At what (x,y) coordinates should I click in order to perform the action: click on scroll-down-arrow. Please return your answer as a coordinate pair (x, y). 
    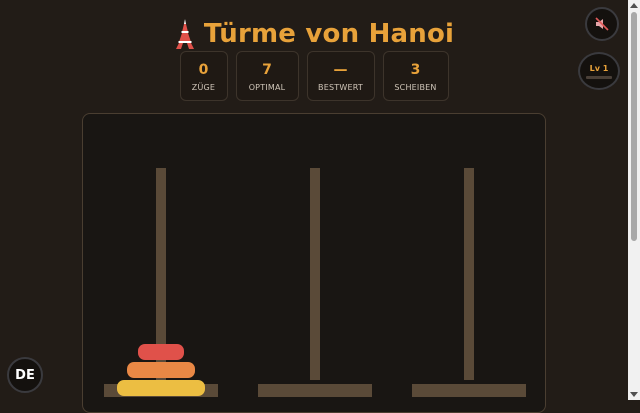
    Looking at the image, I should click on (634, 394).